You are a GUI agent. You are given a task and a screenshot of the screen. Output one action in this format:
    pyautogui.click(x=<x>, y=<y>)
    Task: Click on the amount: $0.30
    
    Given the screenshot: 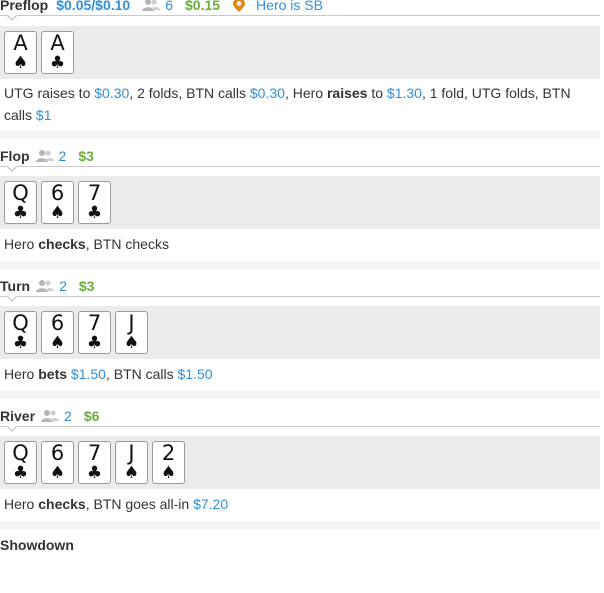 What is the action you would take?
    pyautogui.click(x=267, y=93)
    